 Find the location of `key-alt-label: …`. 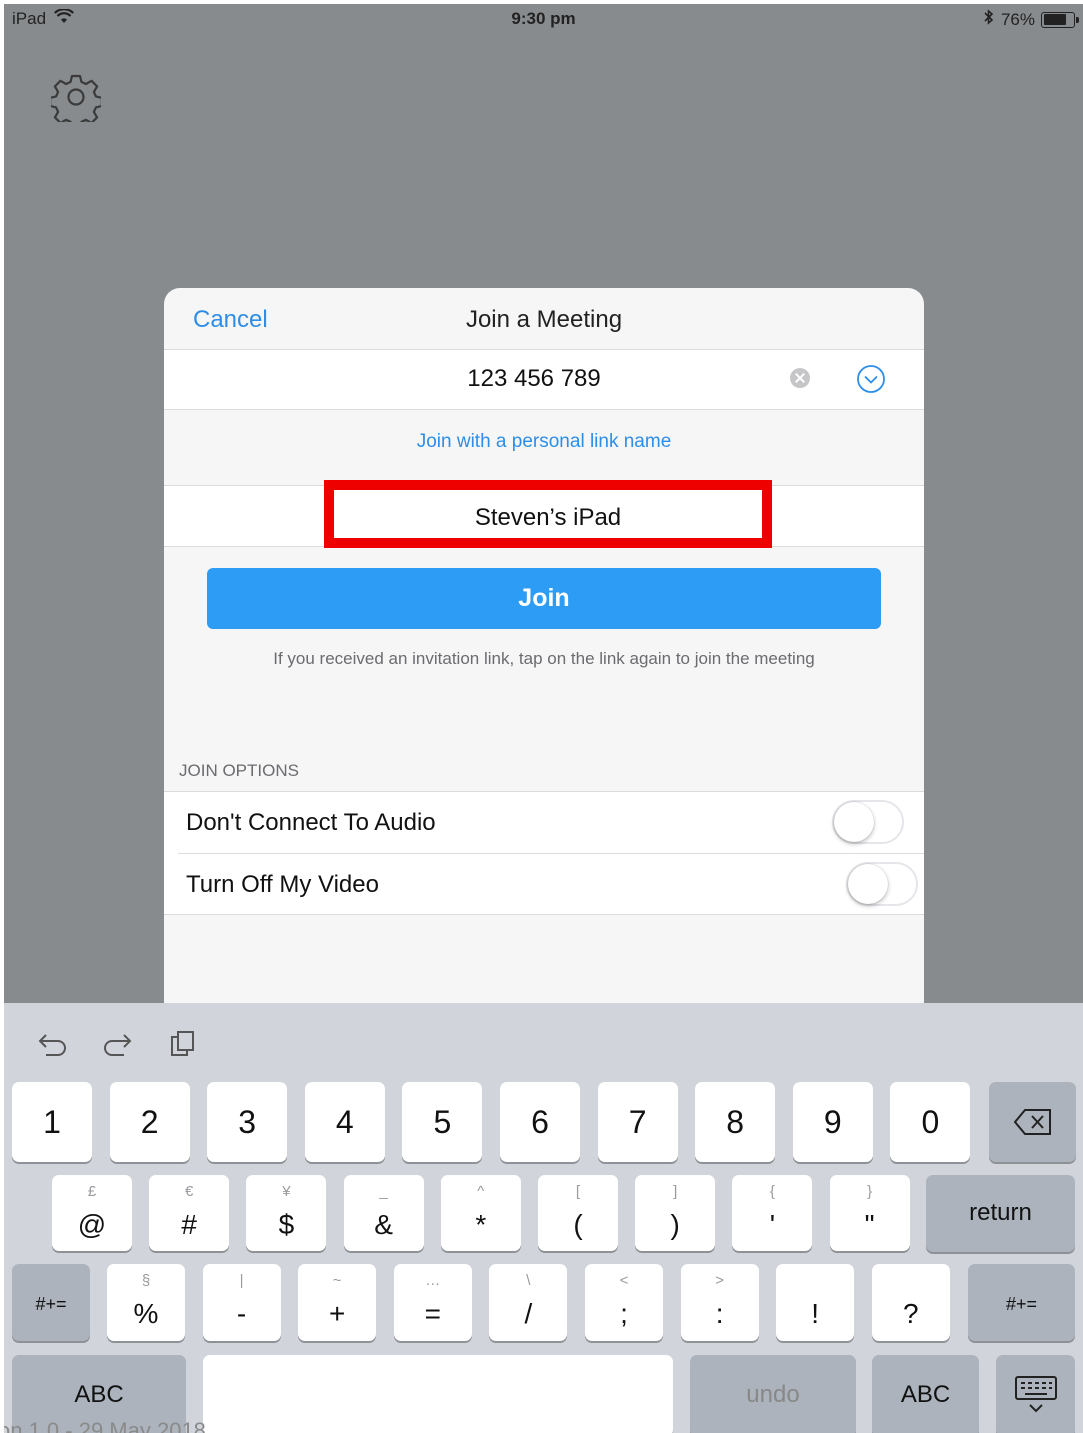

key-alt-label: … is located at coordinates (433, 1280).